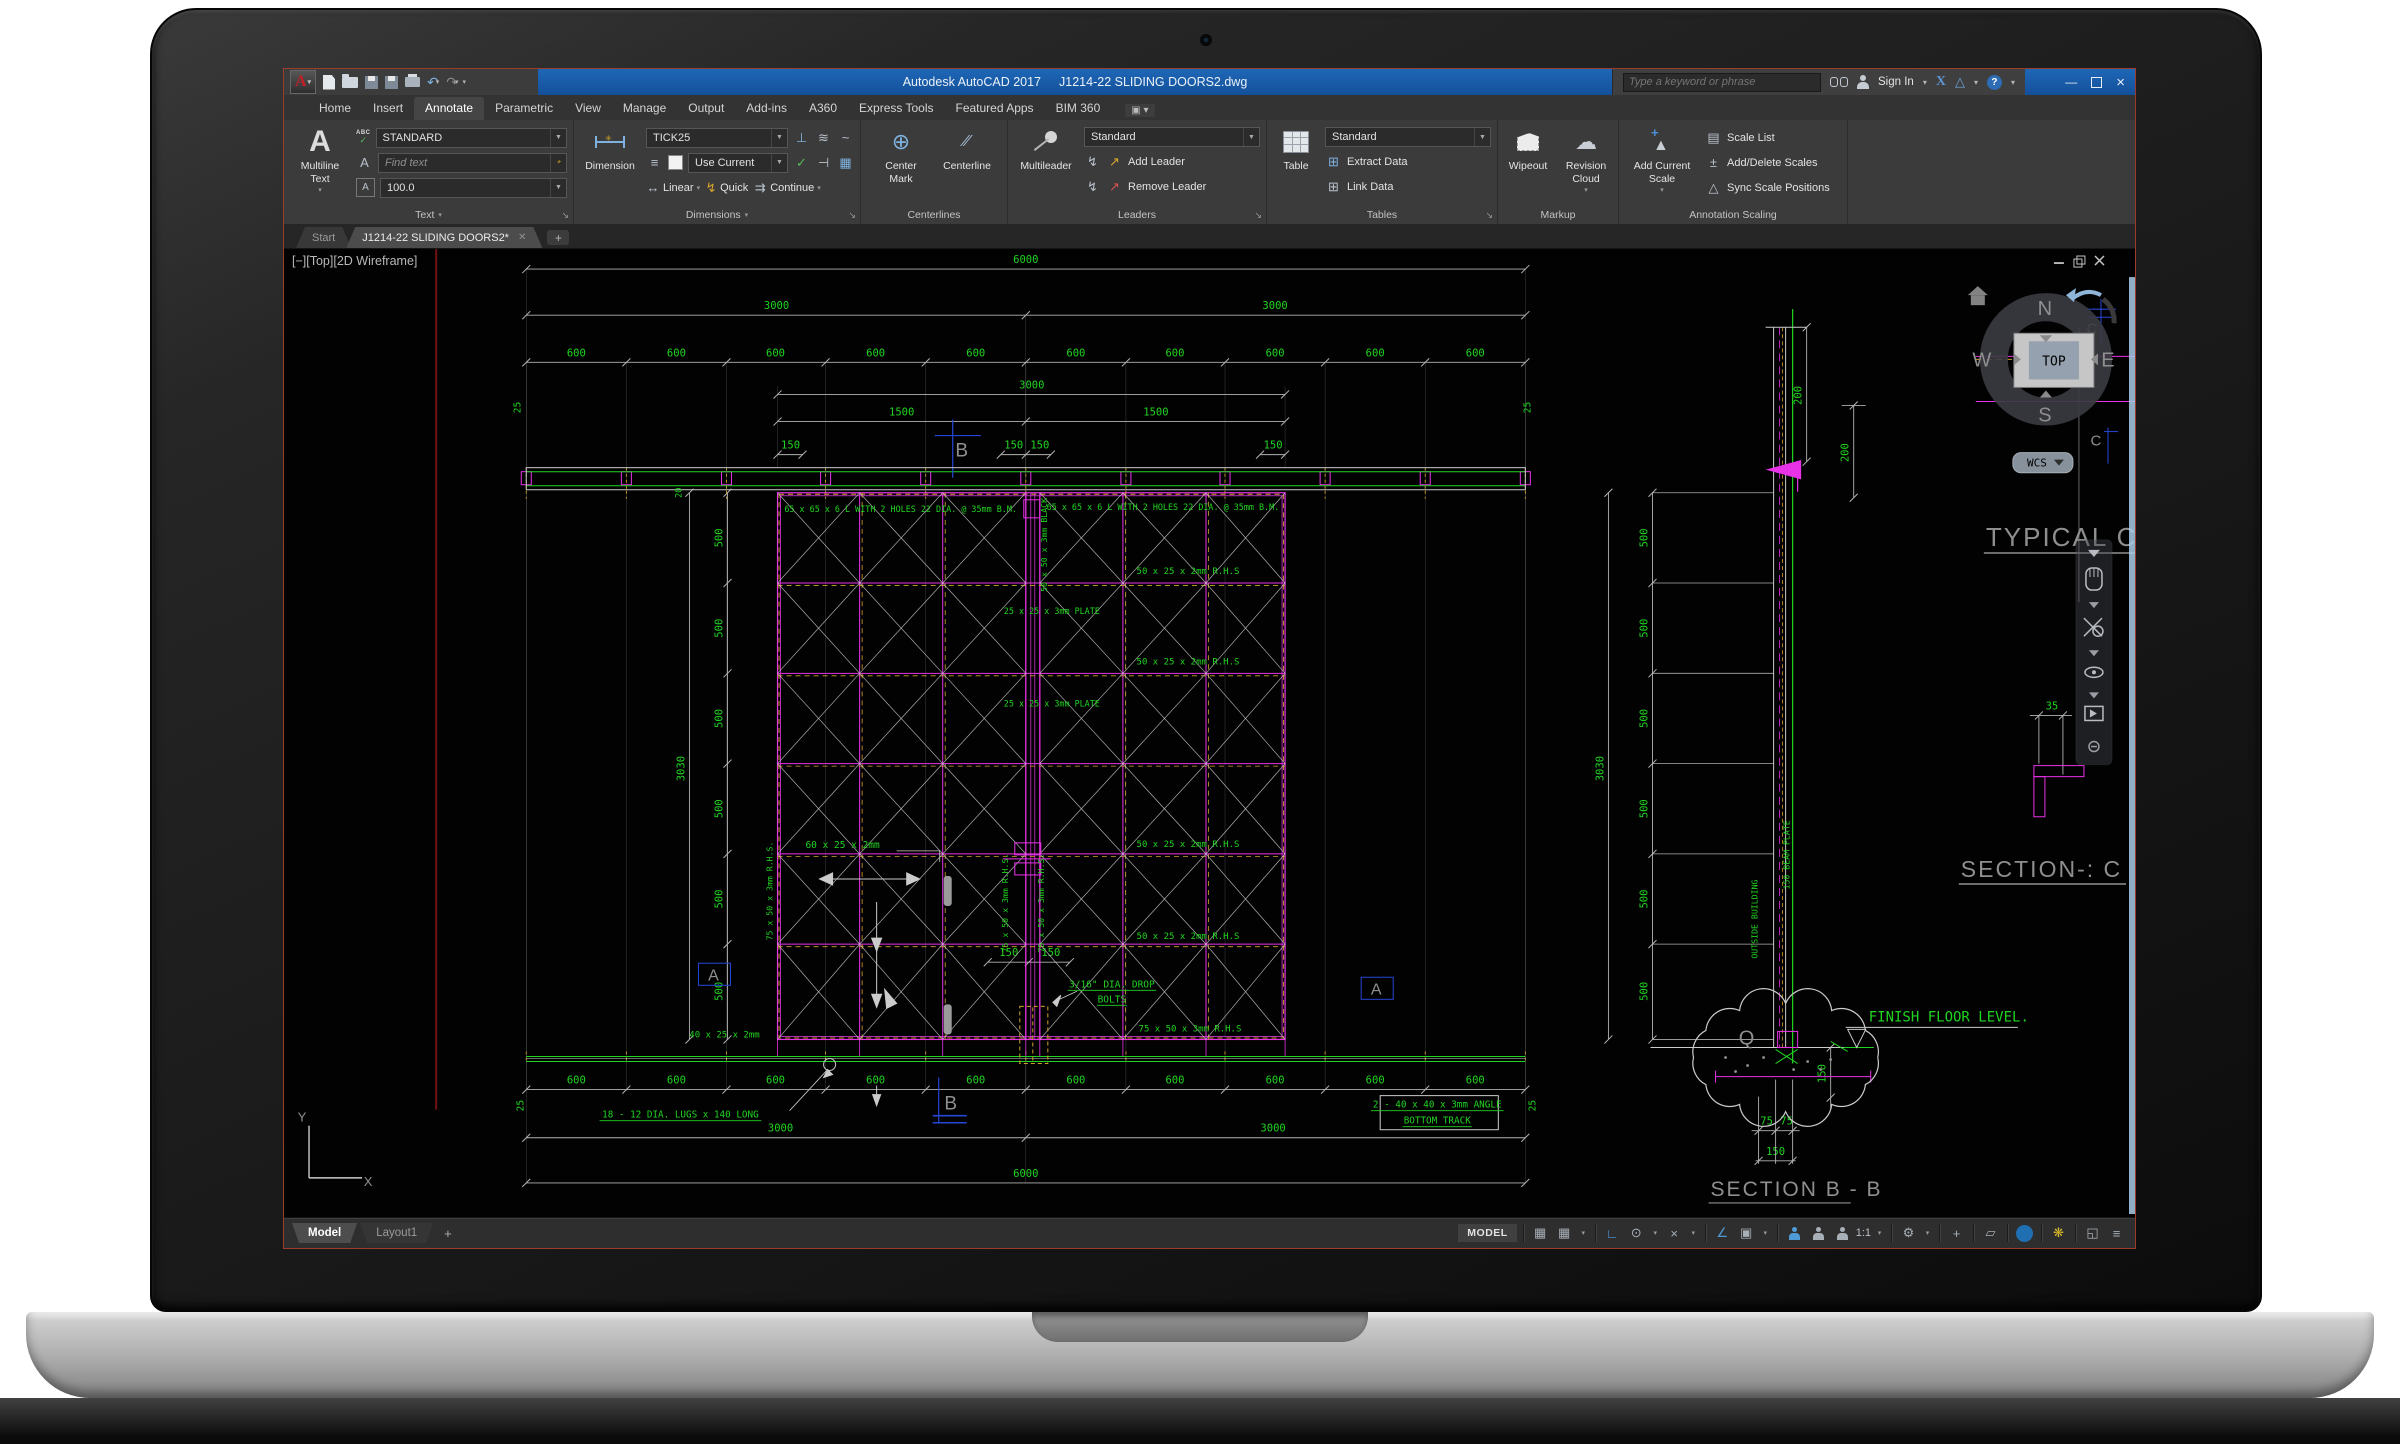 The width and height of the screenshot is (2400, 1444). What do you see at coordinates (1528, 164) in the screenshot?
I see `wipeout-button: Wipeout` at bounding box center [1528, 164].